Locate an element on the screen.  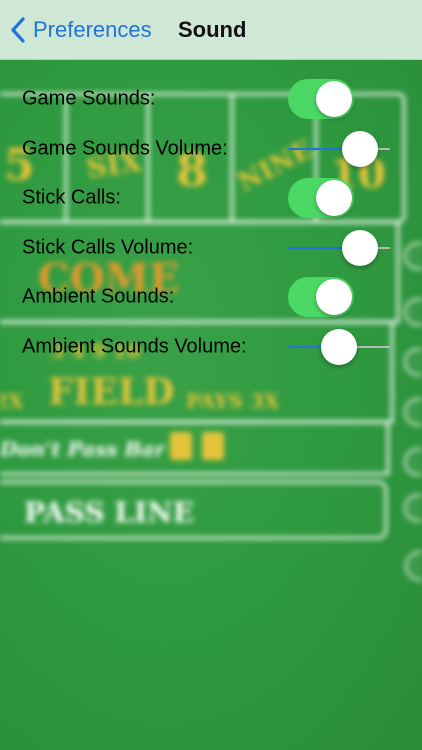
navigation-bar: Preferences Sound is located at coordinates (211, 30).